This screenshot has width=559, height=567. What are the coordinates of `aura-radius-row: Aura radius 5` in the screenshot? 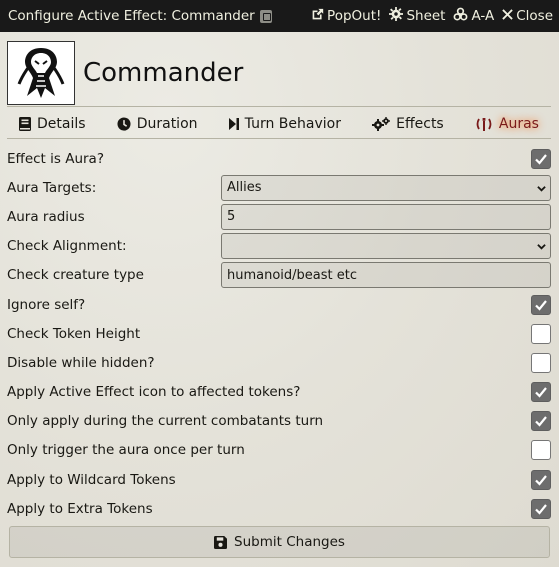 It's located at (279, 216).